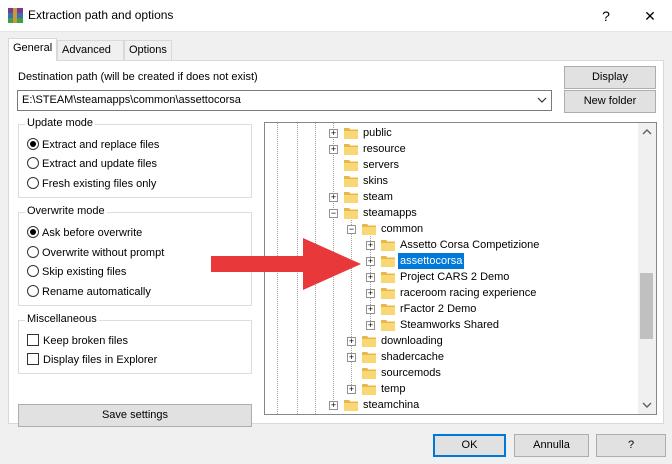 This screenshot has height=464, width=672. Describe the element at coordinates (412, 341) in the screenshot. I see `tree-item-label: downloading` at that location.